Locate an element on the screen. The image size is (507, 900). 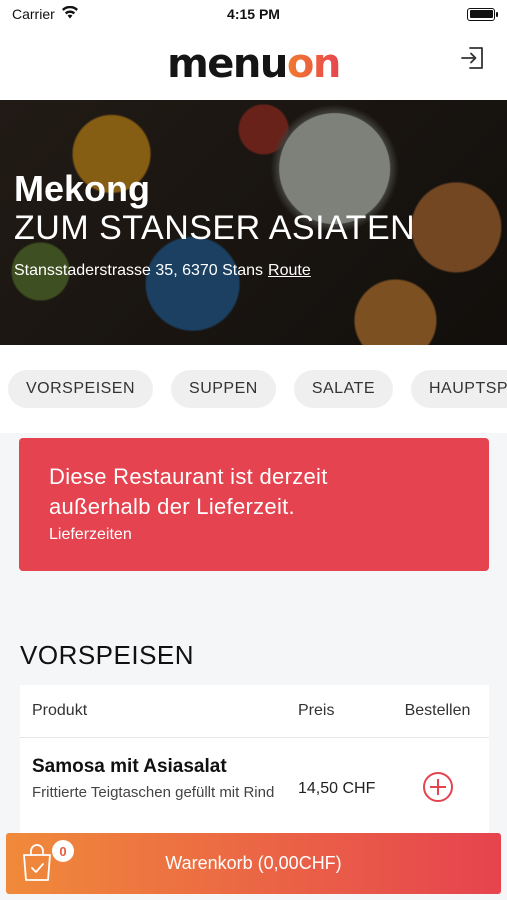
restaurant-name: Mekong is located at coordinates (82, 188).